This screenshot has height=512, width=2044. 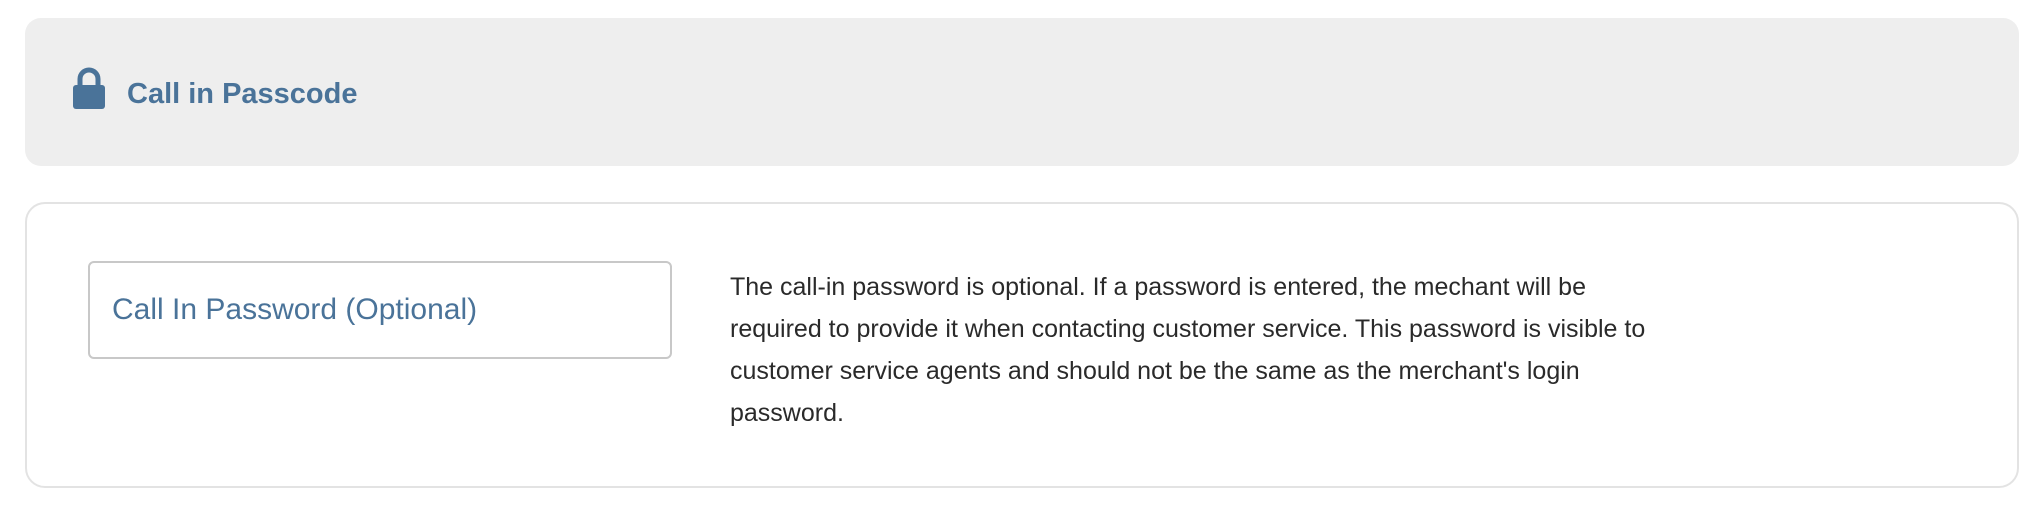 I want to click on section-title: Call in Passcode, so click(x=242, y=94).